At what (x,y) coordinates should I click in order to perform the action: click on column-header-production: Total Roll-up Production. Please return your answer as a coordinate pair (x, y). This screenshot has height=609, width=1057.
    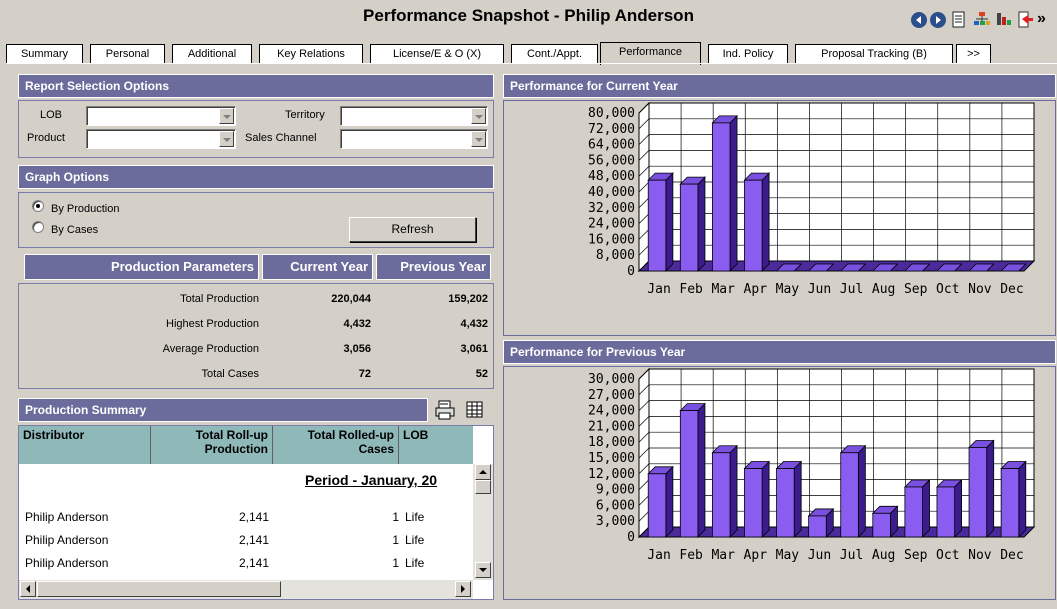
    Looking at the image, I should click on (212, 445).